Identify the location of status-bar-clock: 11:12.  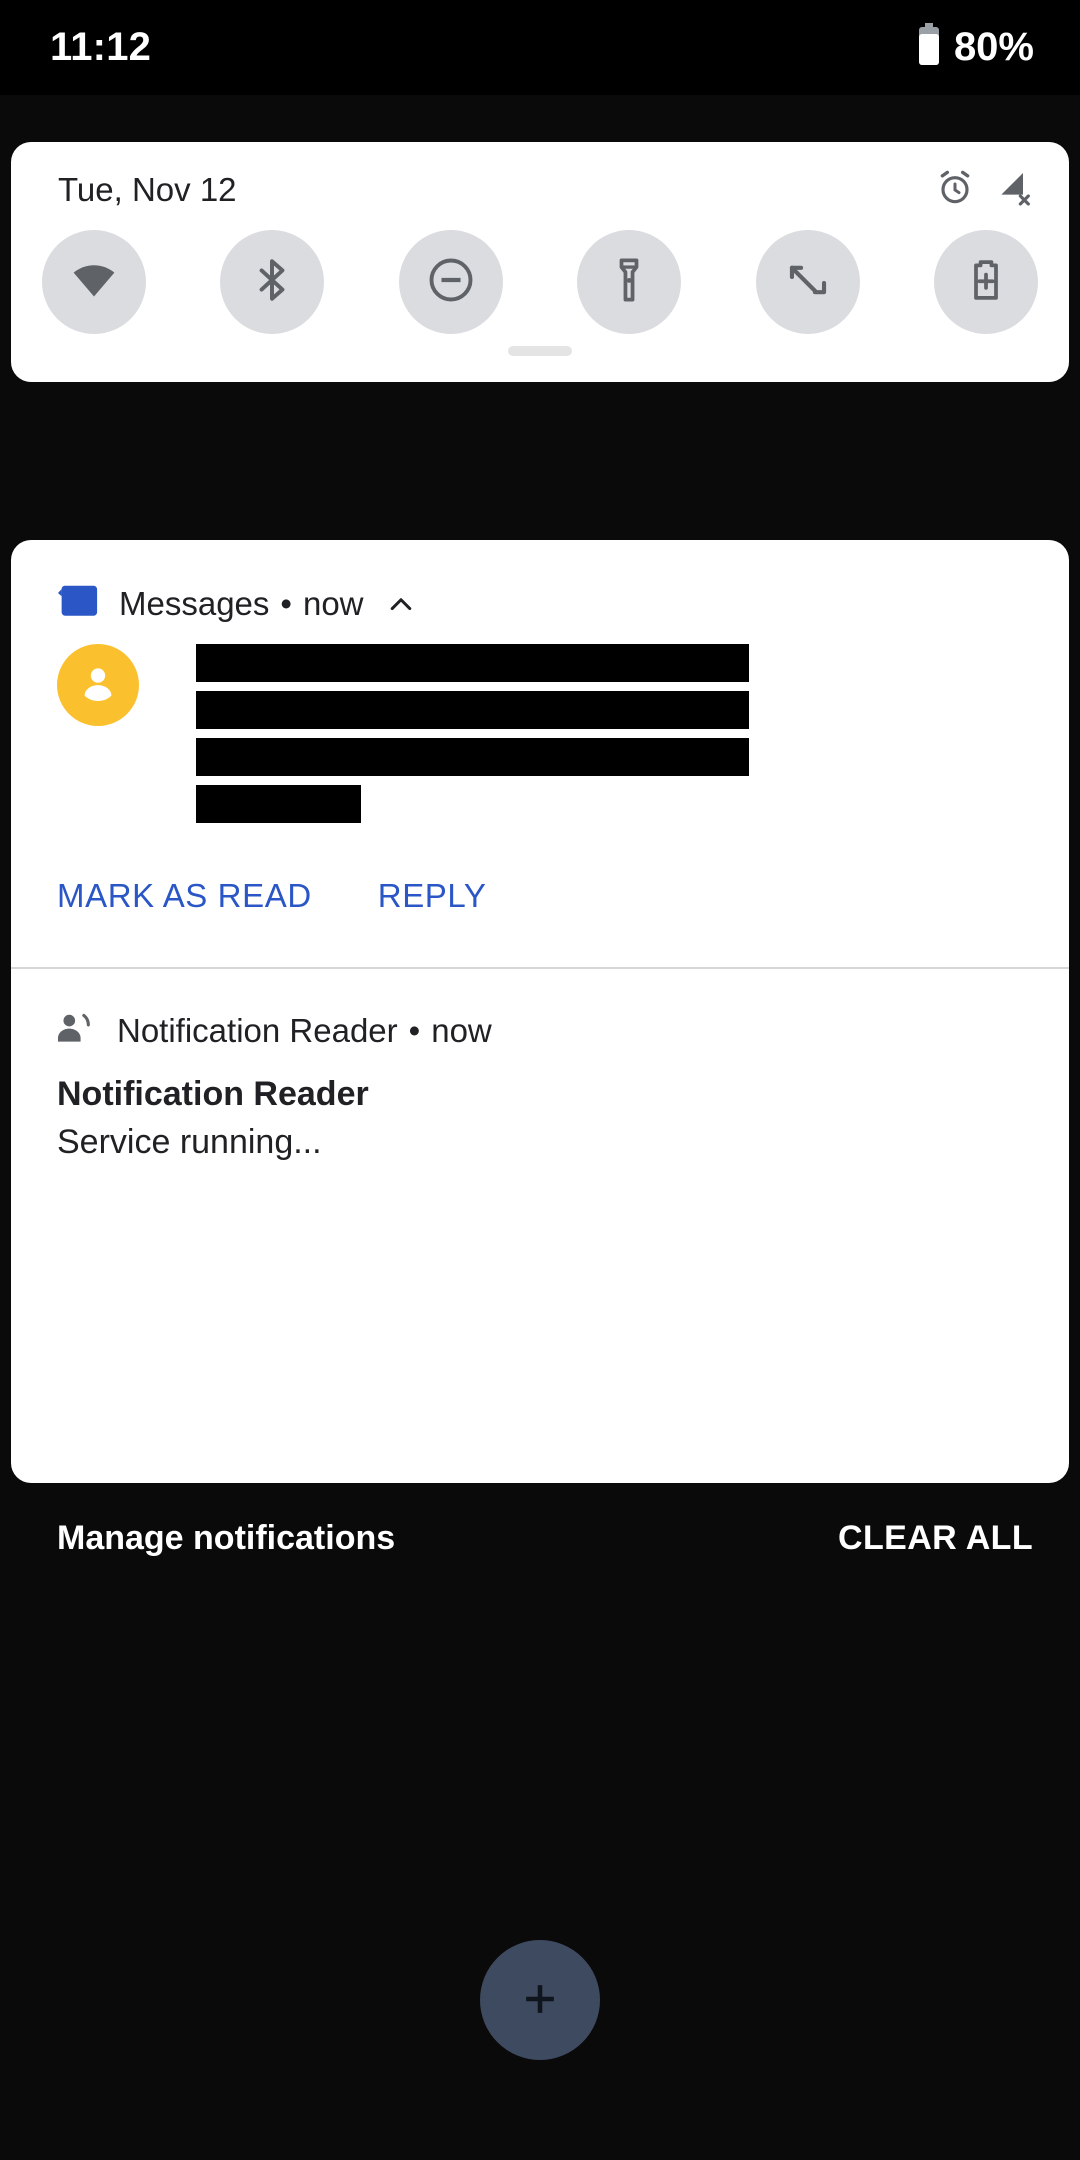
(101, 47).